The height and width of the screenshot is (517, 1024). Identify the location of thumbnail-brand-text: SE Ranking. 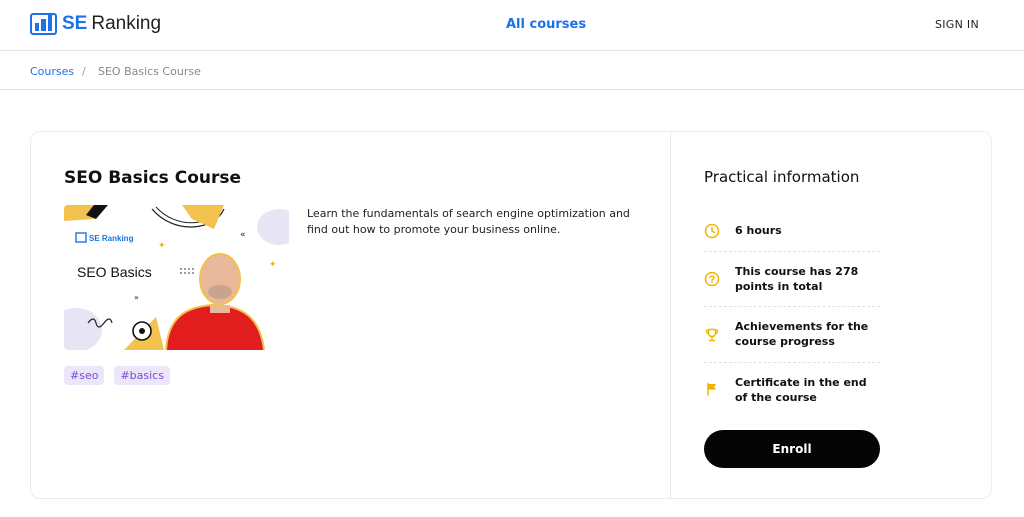
(111, 238).